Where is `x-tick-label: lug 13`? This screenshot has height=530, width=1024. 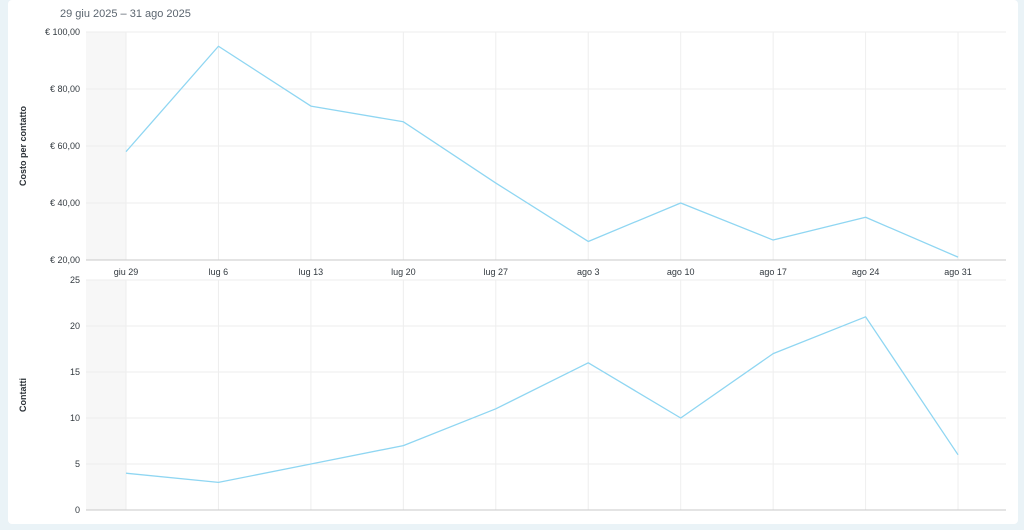 x-tick-label: lug 13 is located at coordinates (311, 272).